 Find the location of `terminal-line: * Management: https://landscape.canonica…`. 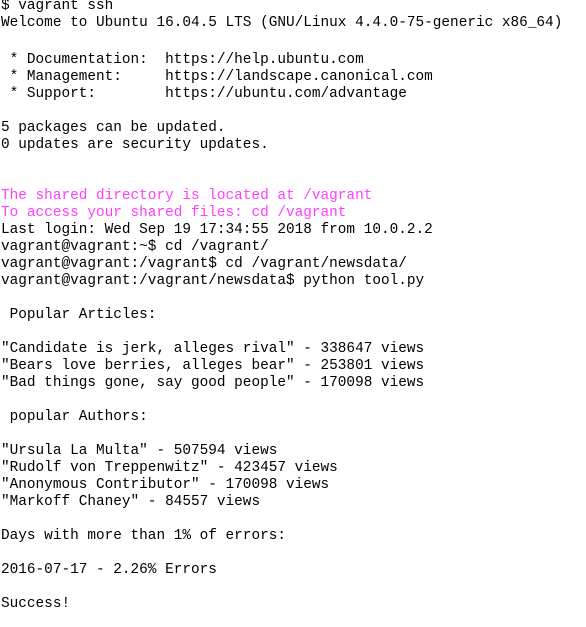

terminal-line: * Management: https://landscape.canonica… is located at coordinates (217, 77).